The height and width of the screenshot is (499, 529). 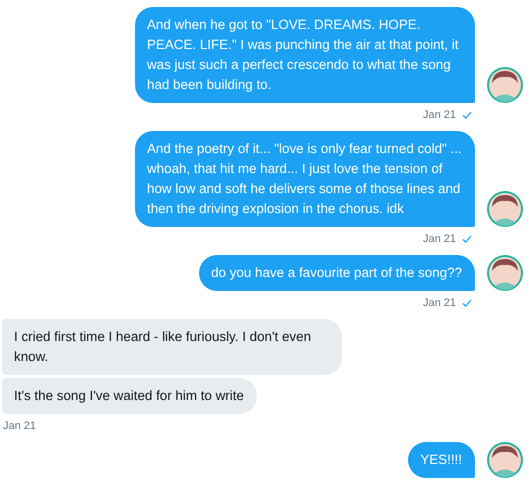 I want to click on message-bubble: And the poetry of it... "love is only fear turned cold" ... whoah, that hit me hard... I just love the tension of how low and soft he delivers some of those lines and then the driving explosion in the chorus. idk, so click(x=305, y=179).